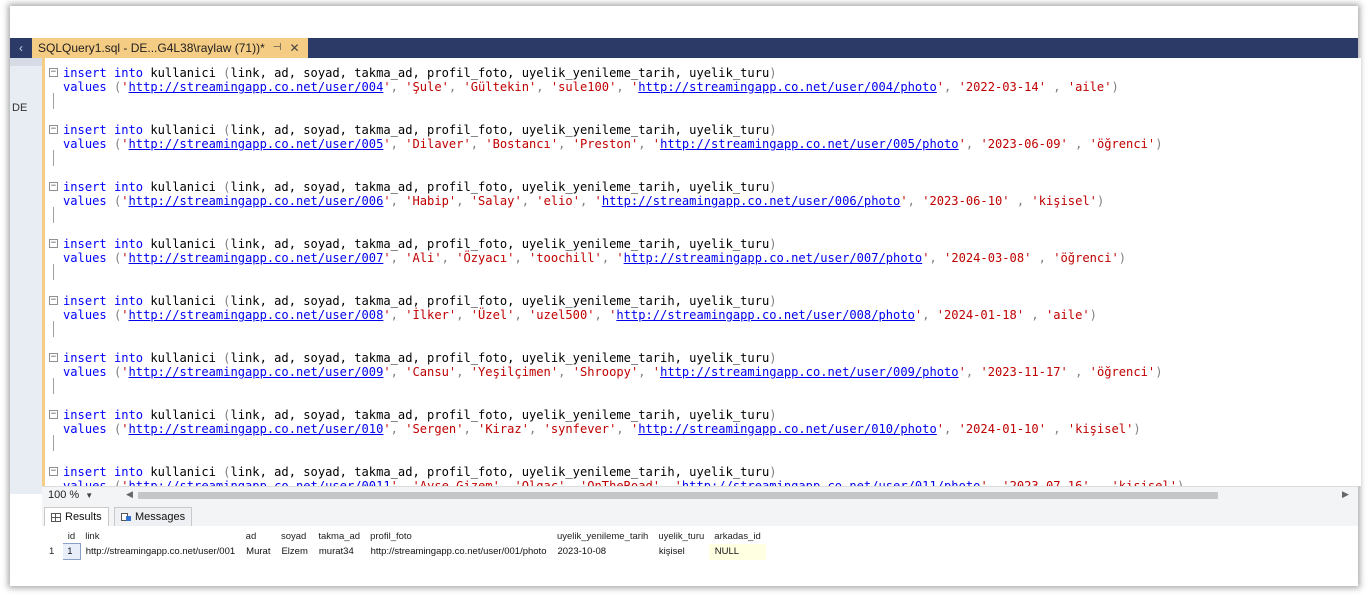 Image resolution: width=1368 pixels, height=595 pixels. What do you see at coordinates (160, 517) in the screenshot?
I see `tab-messages-label: Messages` at bounding box center [160, 517].